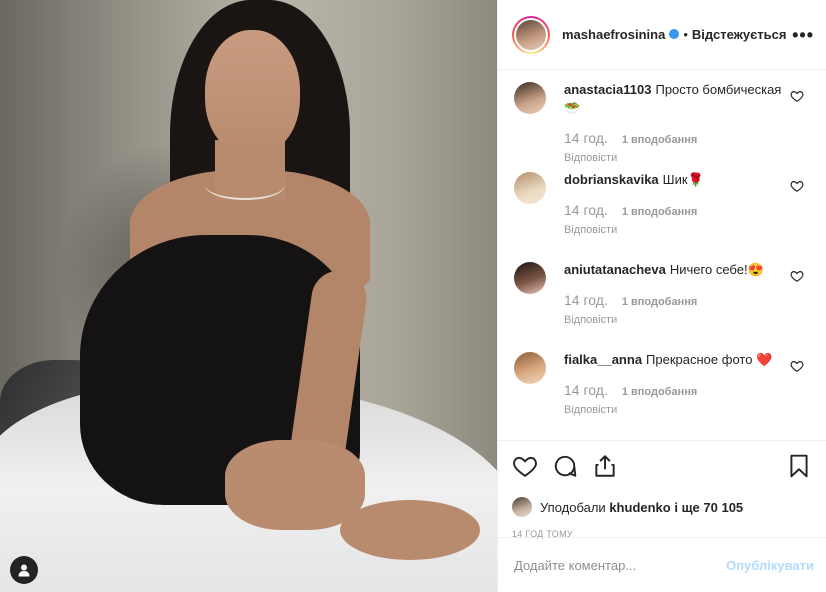 This screenshot has width=826, height=592. Describe the element at coordinates (525, 466) in the screenshot. I see `heart-icon` at that location.